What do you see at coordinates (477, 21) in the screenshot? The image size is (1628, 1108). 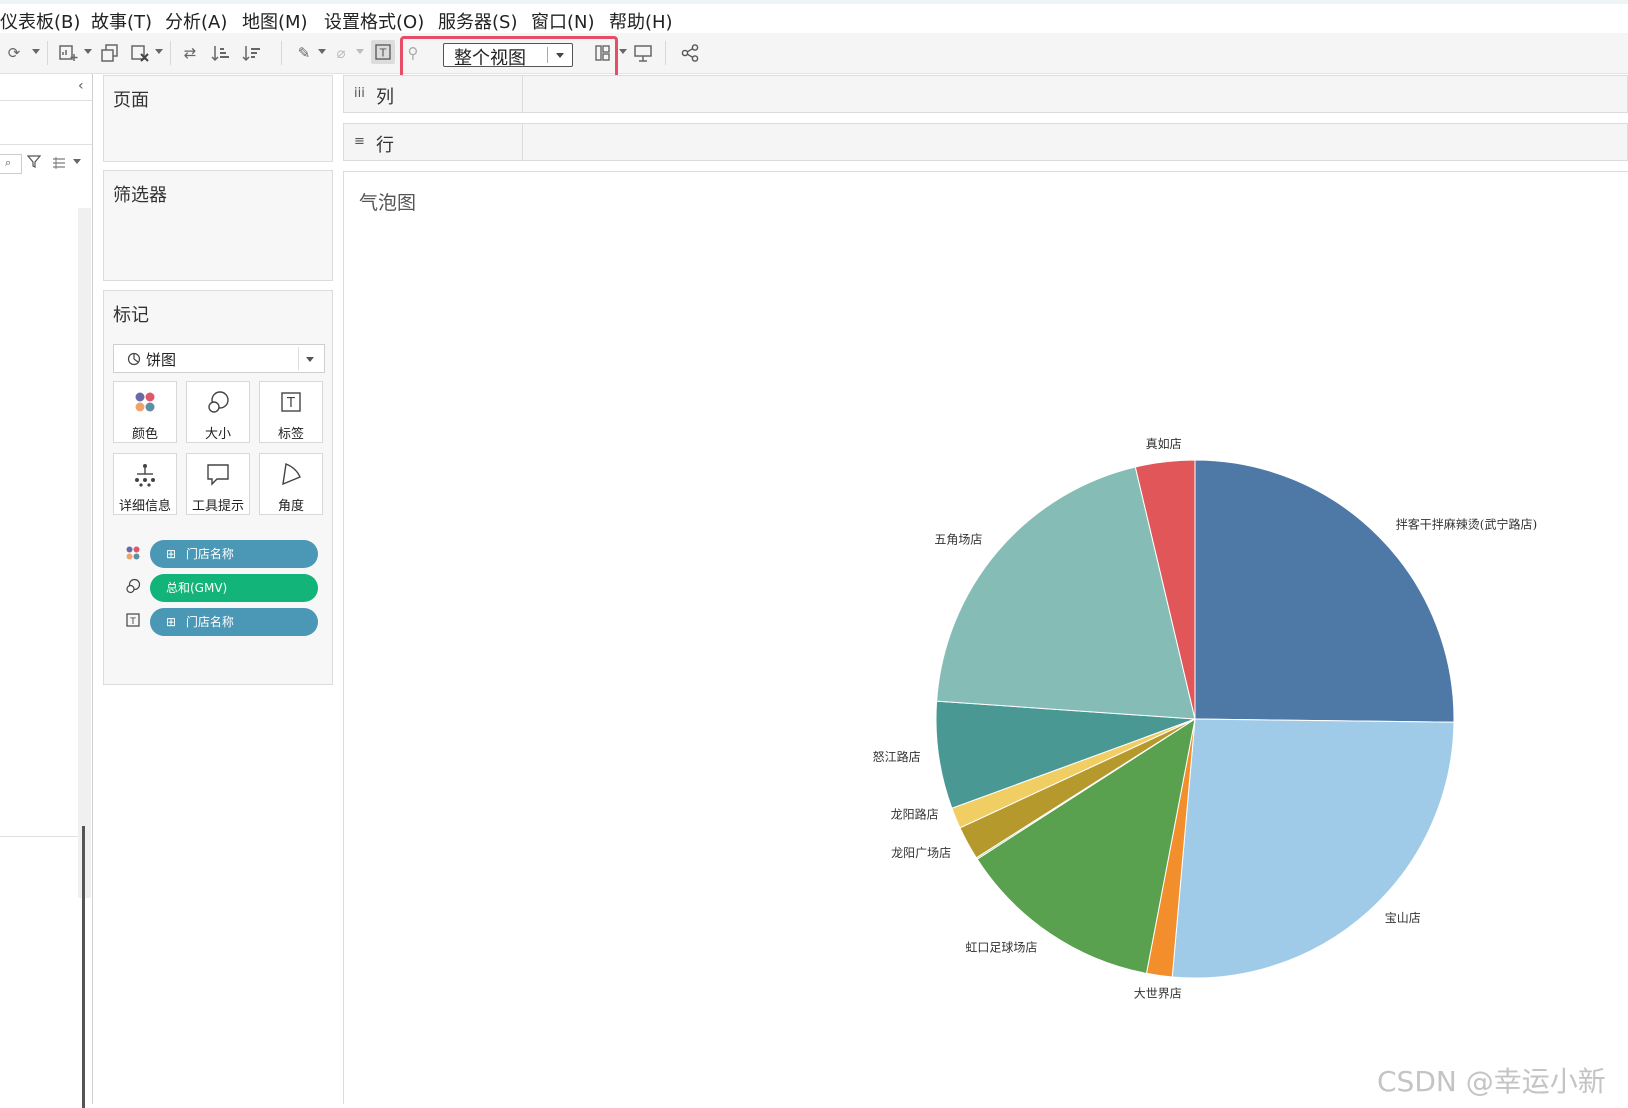 I see `menu-server: 服务器(S)` at bounding box center [477, 21].